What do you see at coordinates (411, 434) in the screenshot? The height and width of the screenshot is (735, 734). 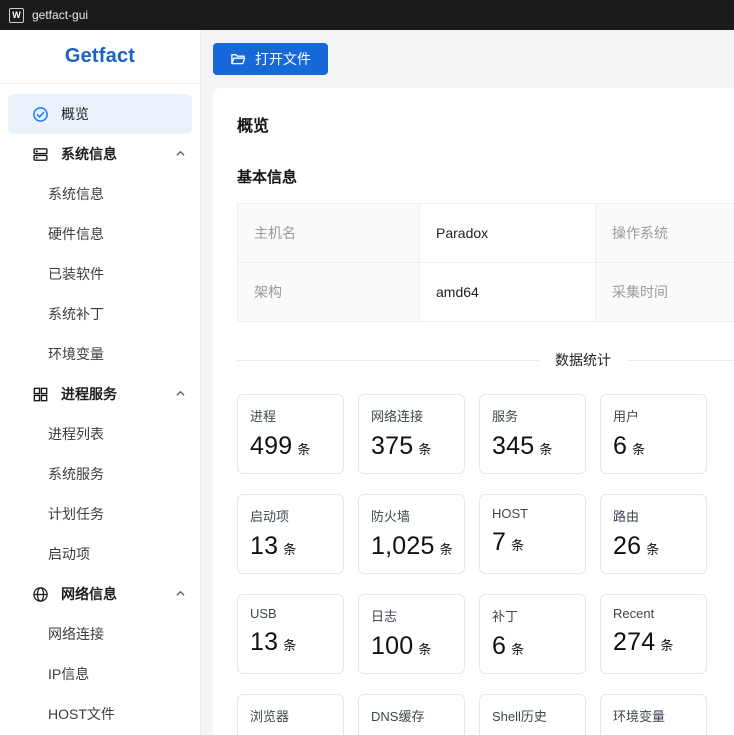 I see `stat-card-network-connections: 网络连接 375 条` at bounding box center [411, 434].